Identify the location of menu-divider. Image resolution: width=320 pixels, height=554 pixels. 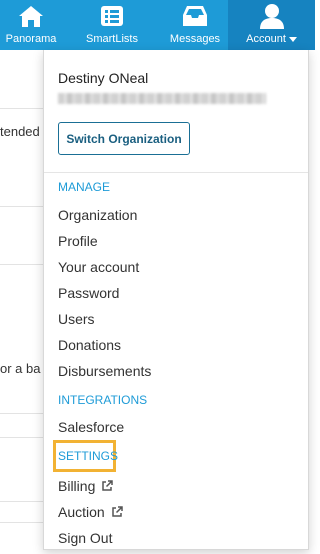
(176, 172).